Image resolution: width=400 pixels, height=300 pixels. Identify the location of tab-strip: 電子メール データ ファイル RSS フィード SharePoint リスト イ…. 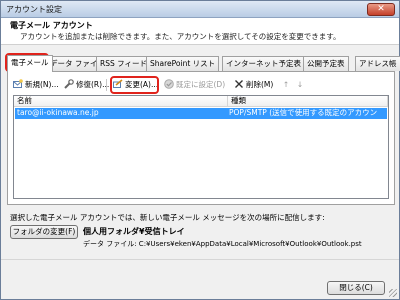
(202, 62).